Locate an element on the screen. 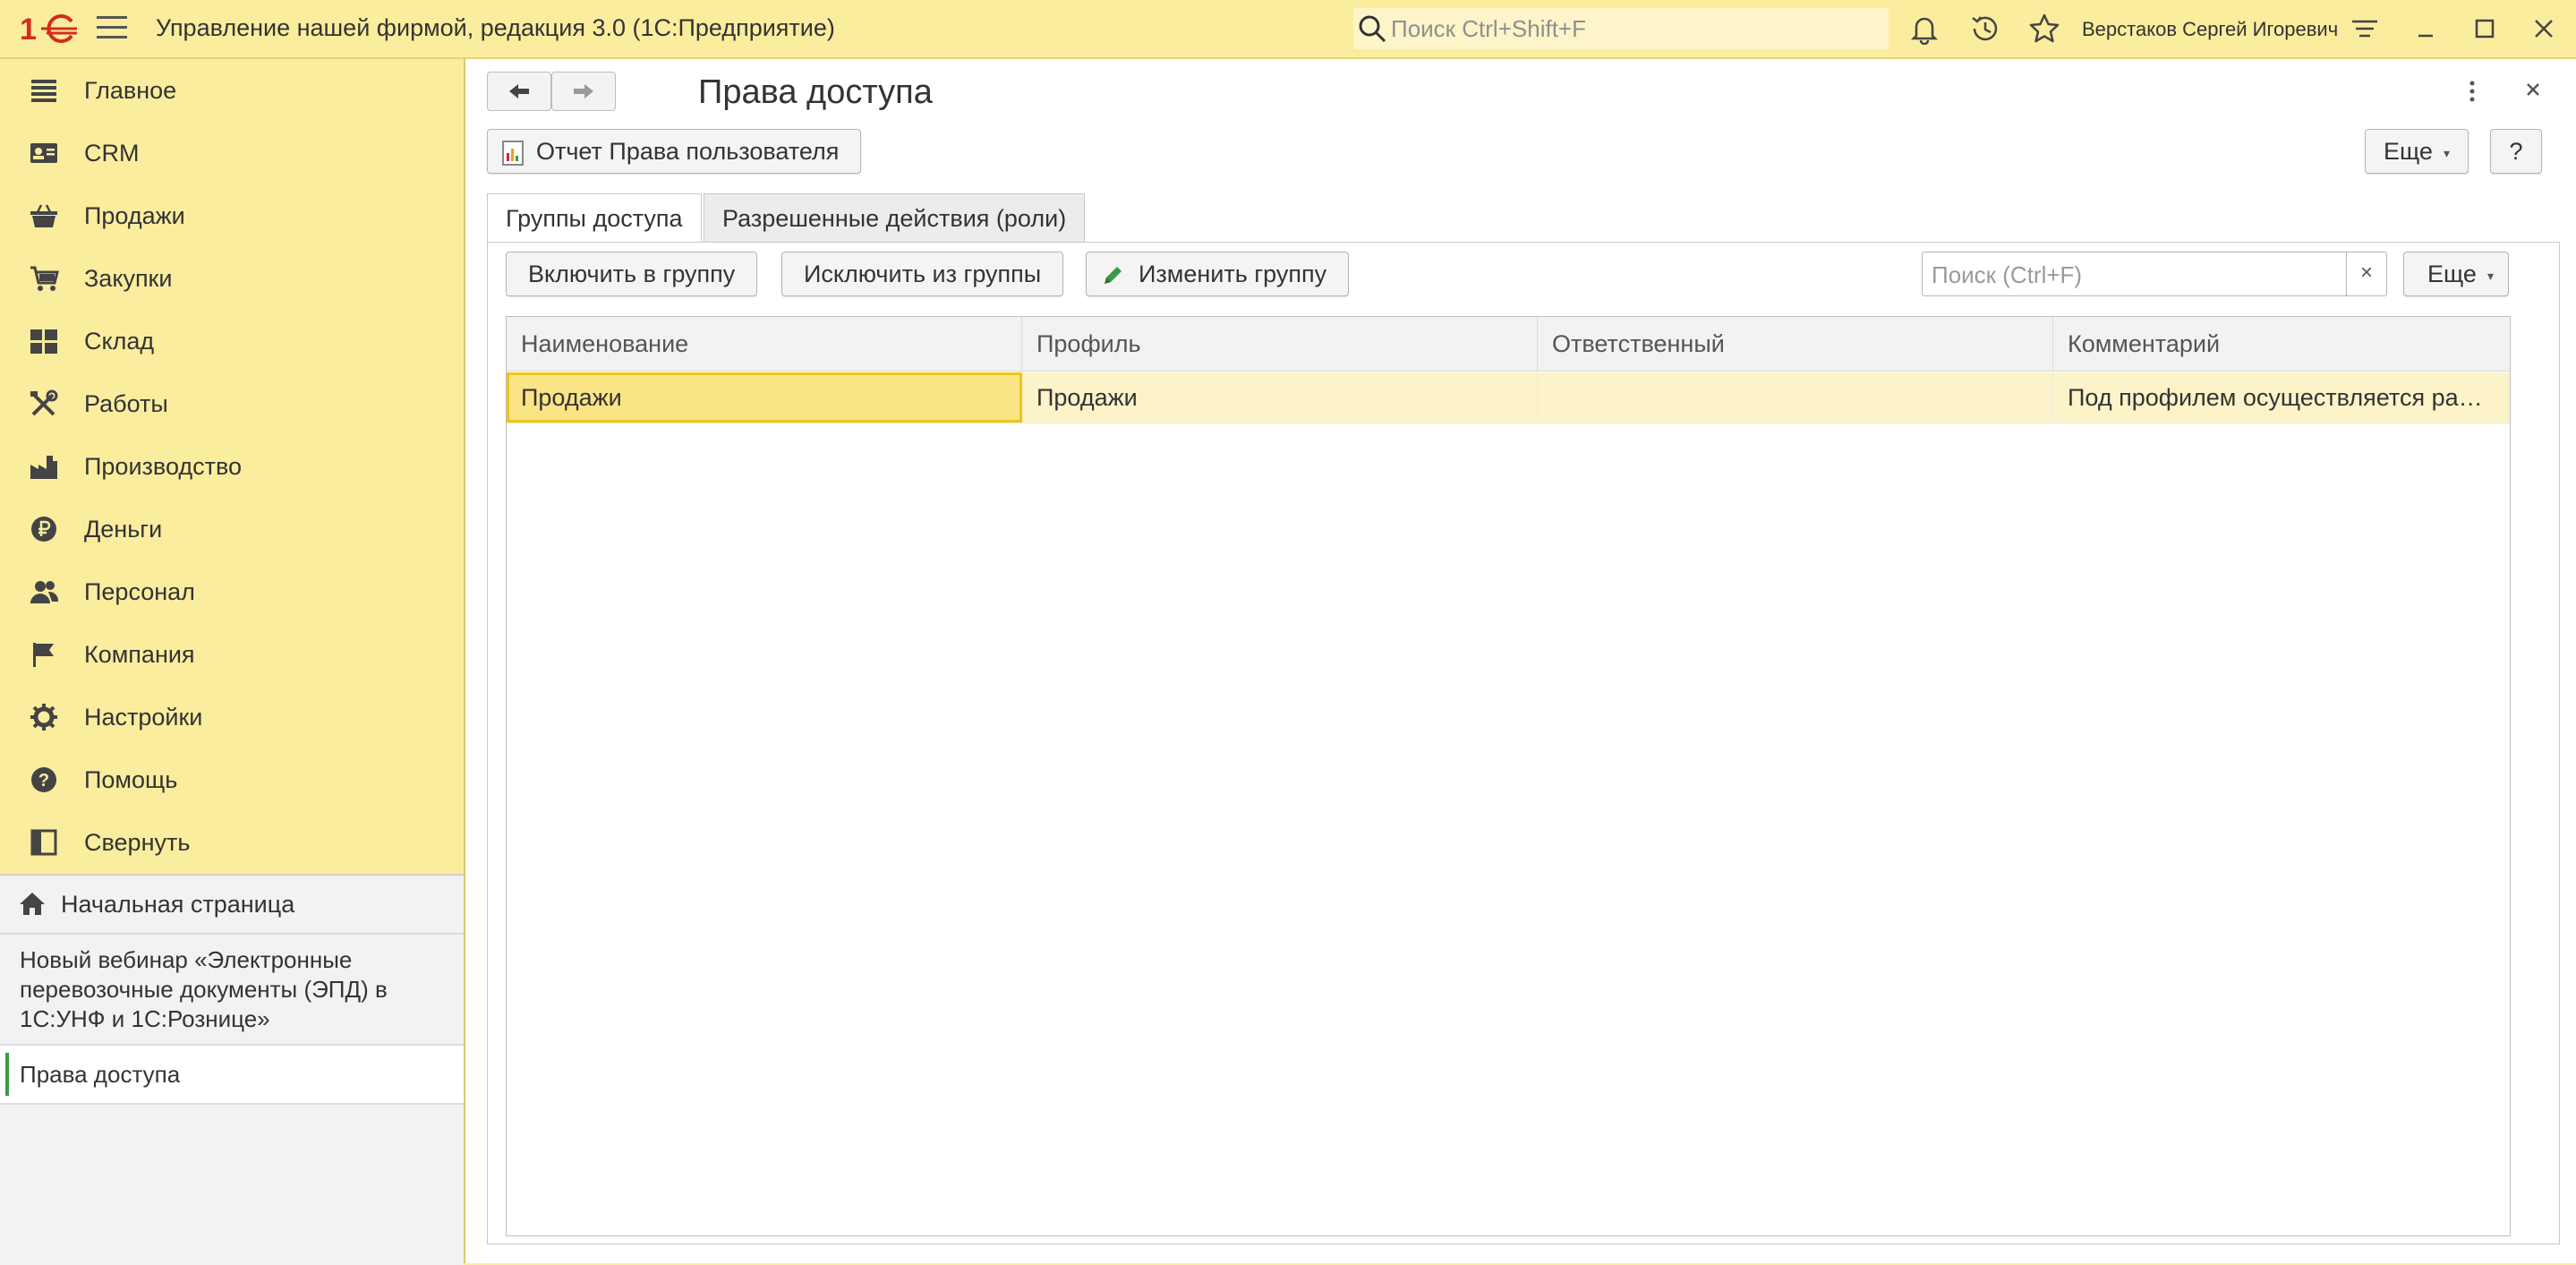 The width and height of the screenshot is (2576, 1265). open-page-label: Начальная страница is located at coordinates (178, 904).